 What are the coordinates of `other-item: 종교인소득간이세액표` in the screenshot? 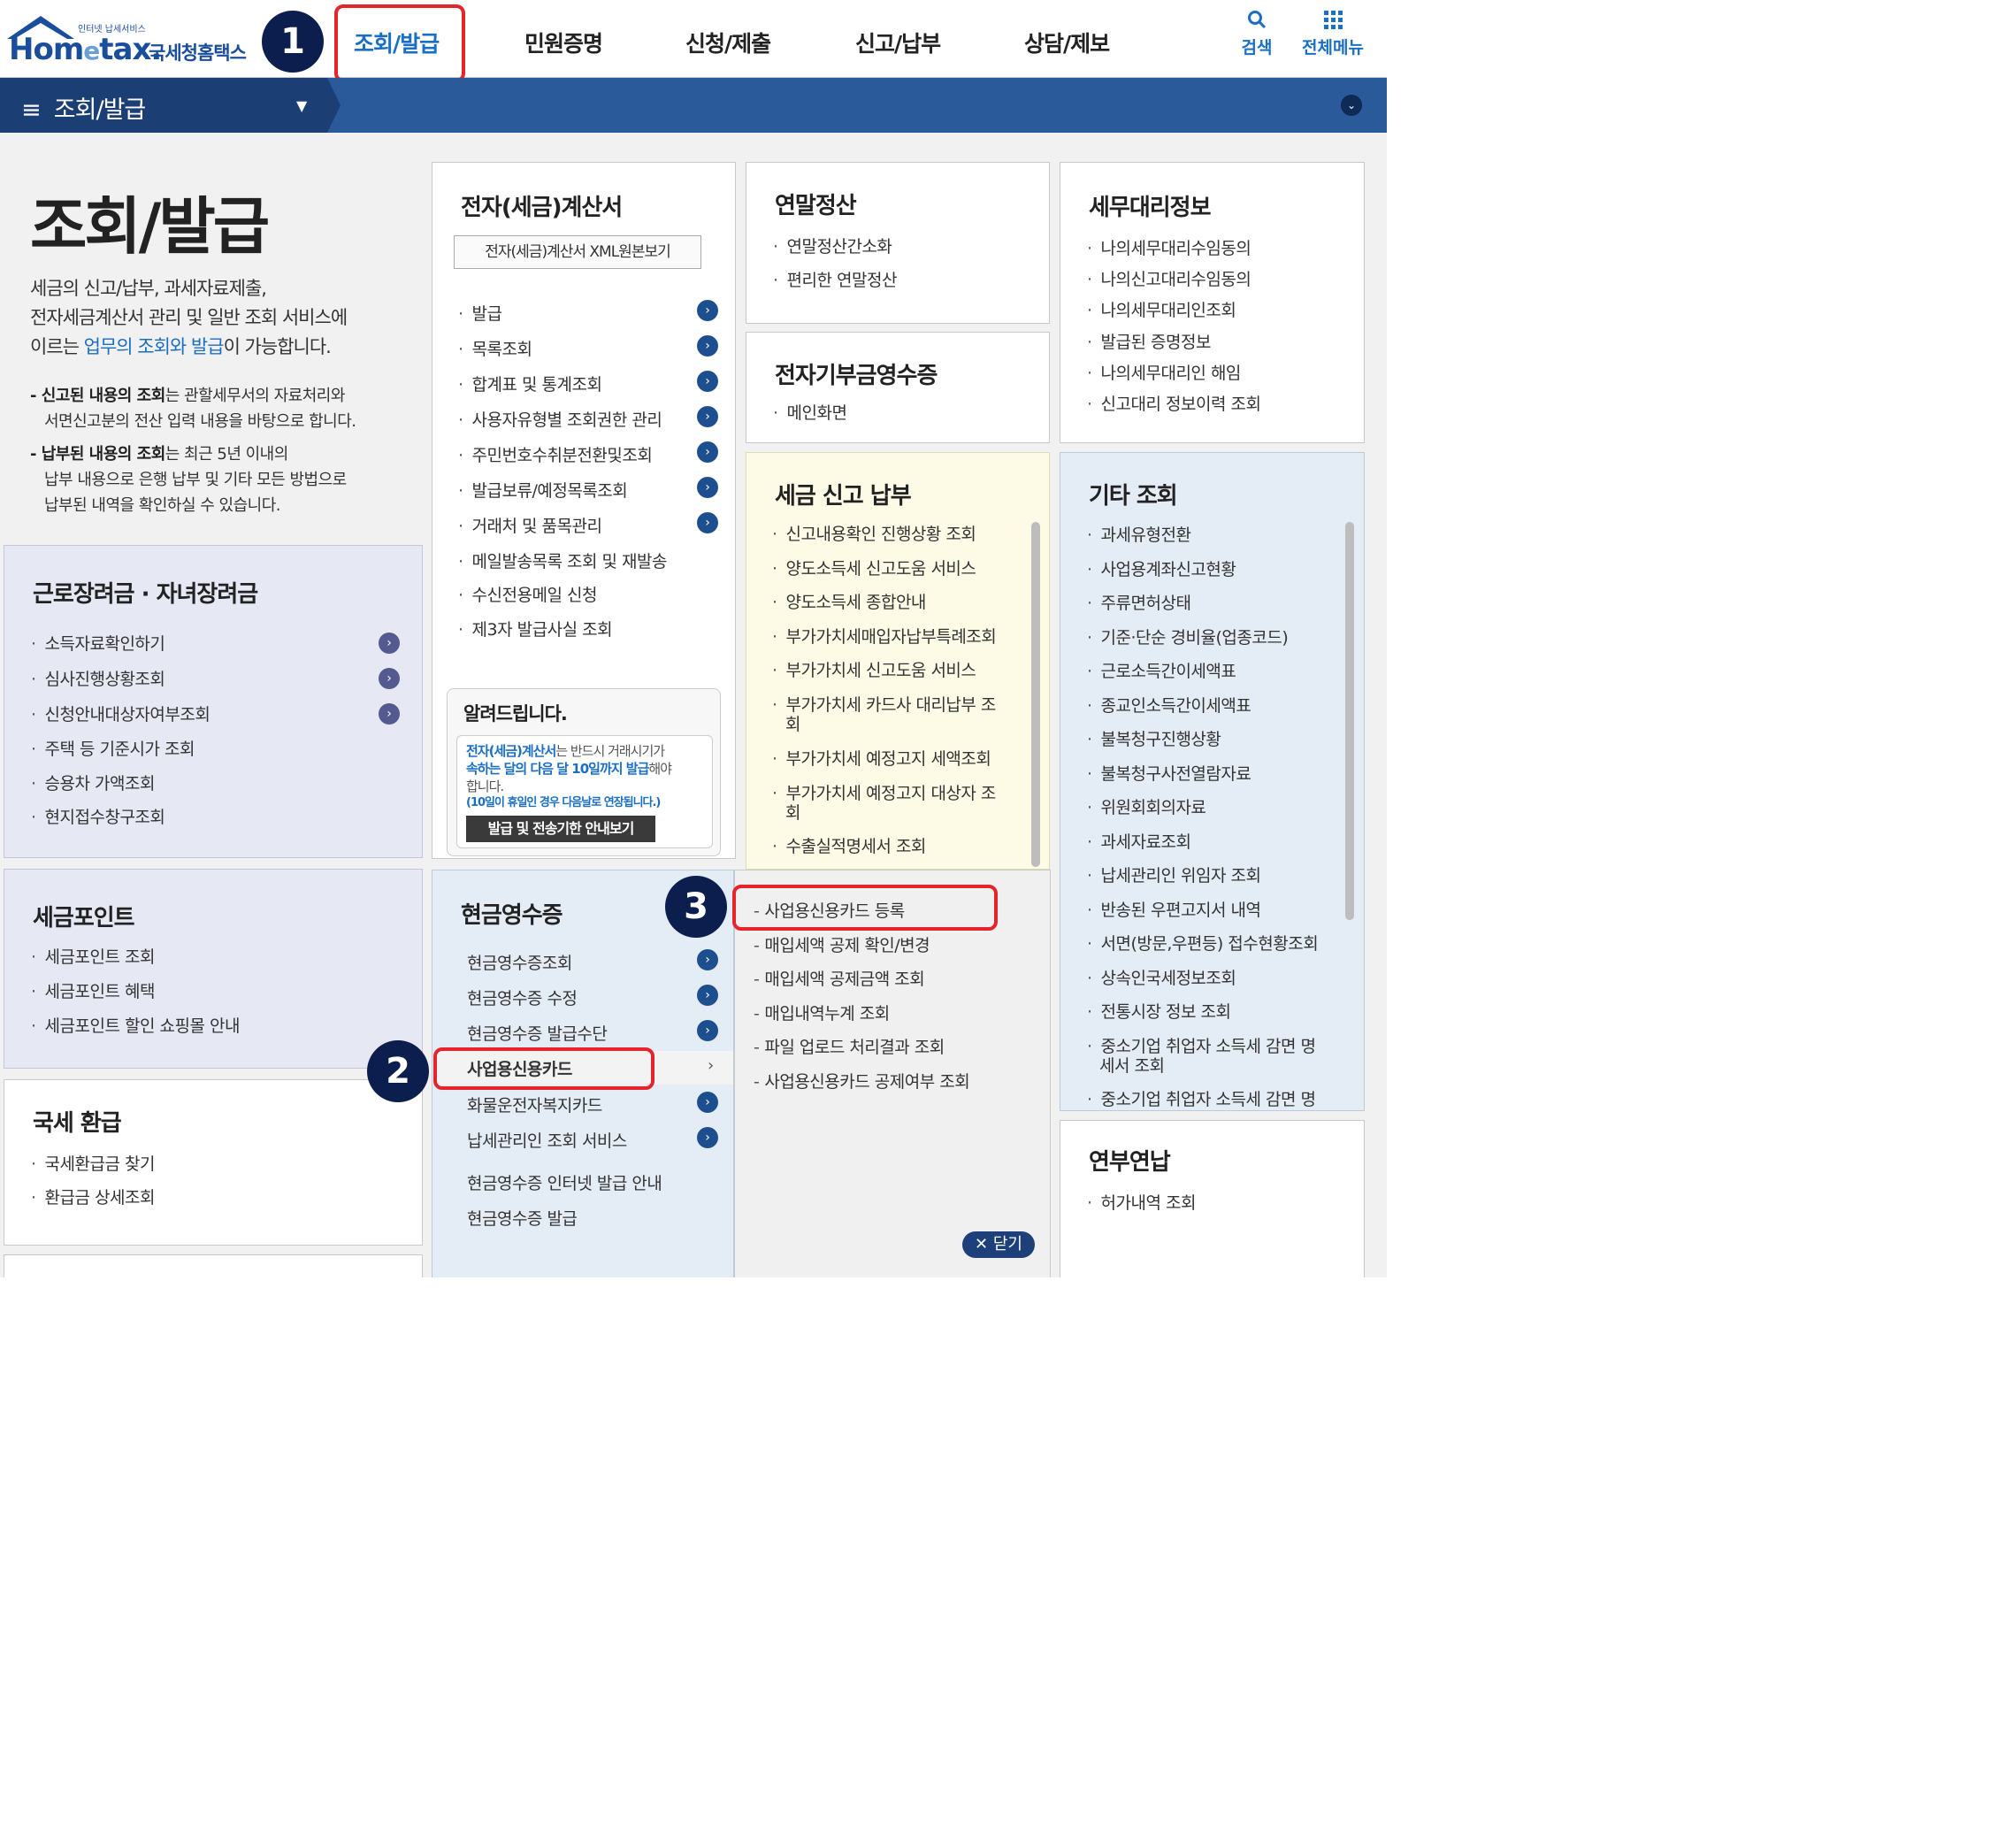 It's located at (1169, 705).